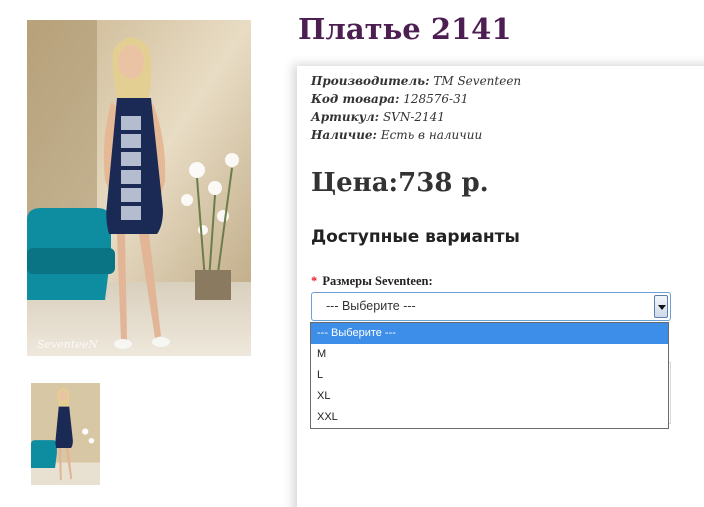  I want to click on detail-manufacturer: Производитель: TM Seventeen, so click(416, 81).